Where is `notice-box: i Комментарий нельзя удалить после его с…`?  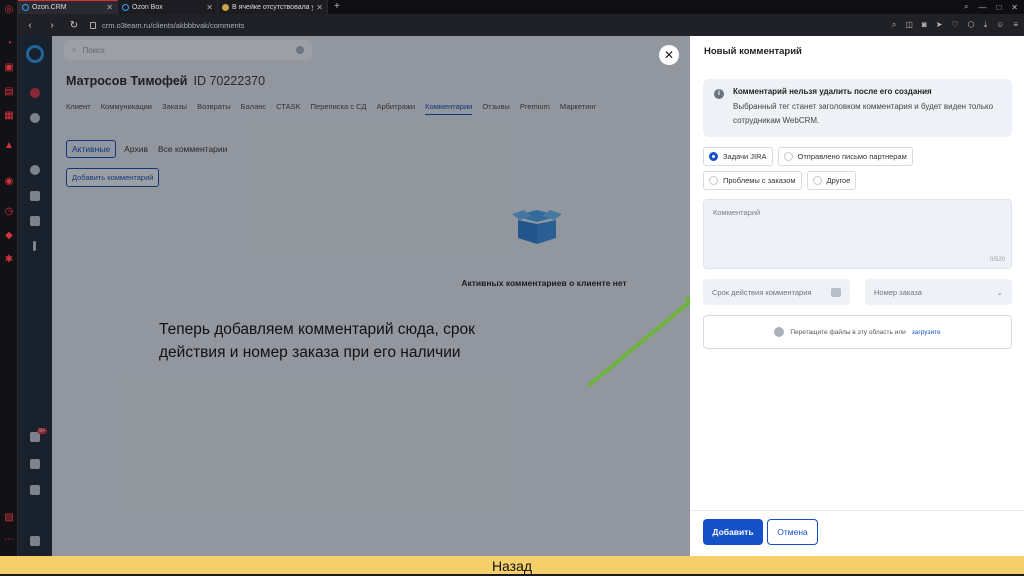
notice-box: i Комментарий нельзя удалить после его с… is located at coordinates (857, 108).